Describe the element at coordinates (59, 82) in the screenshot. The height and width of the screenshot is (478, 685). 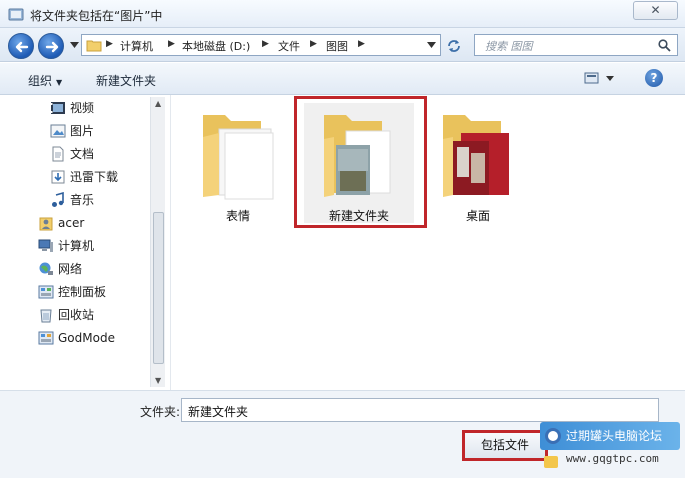
I see `chevron-down-icon: ▼` at that location.